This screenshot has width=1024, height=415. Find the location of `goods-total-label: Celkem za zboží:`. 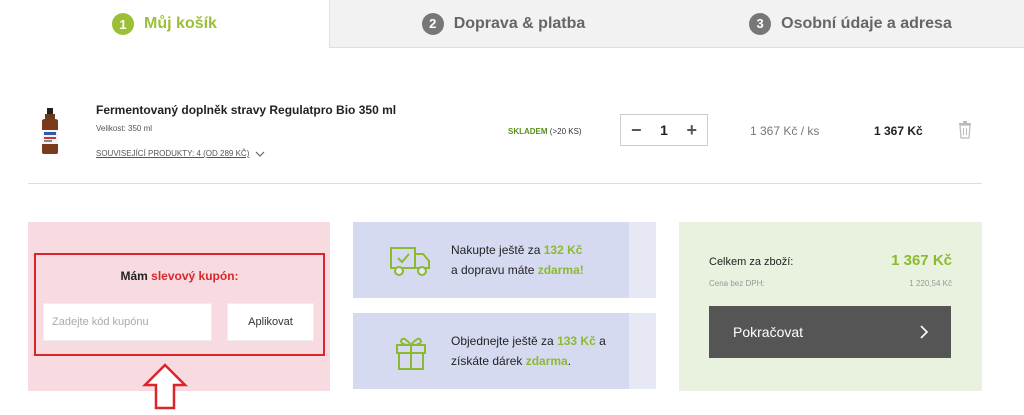

goods-total-label: Celkem za zboží: is located at coordinates (751, 262).